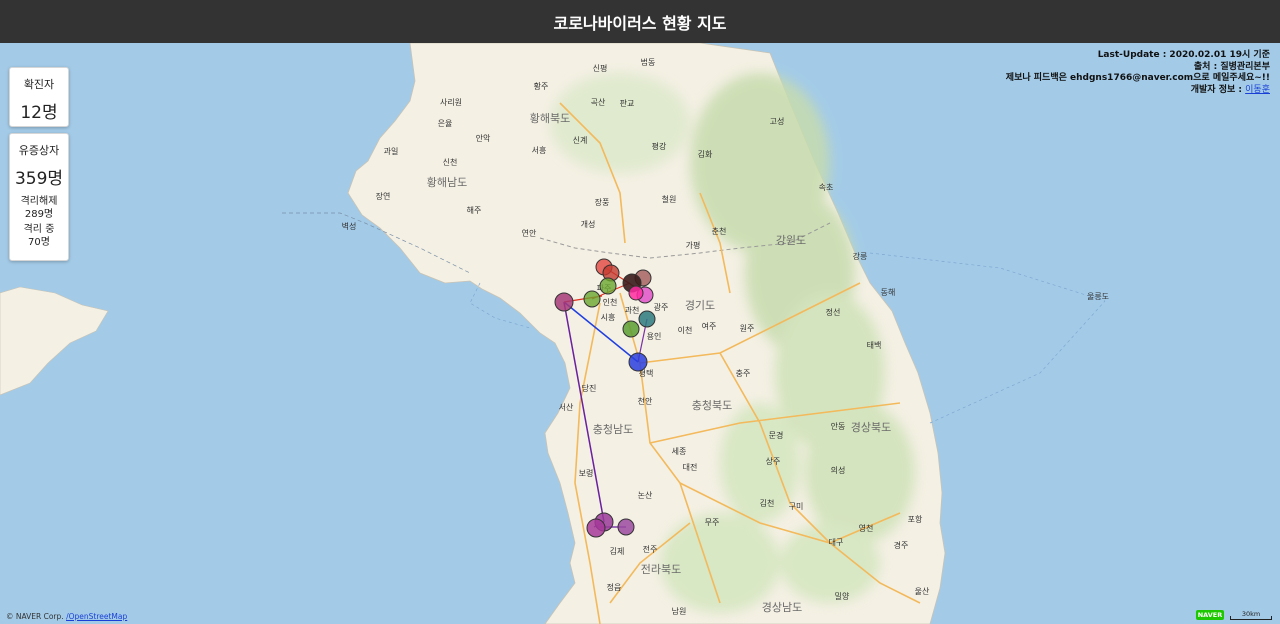  Describe the element at coordinates (602, 202) in the screenshot. I see `label-city: 장풍` at that location.